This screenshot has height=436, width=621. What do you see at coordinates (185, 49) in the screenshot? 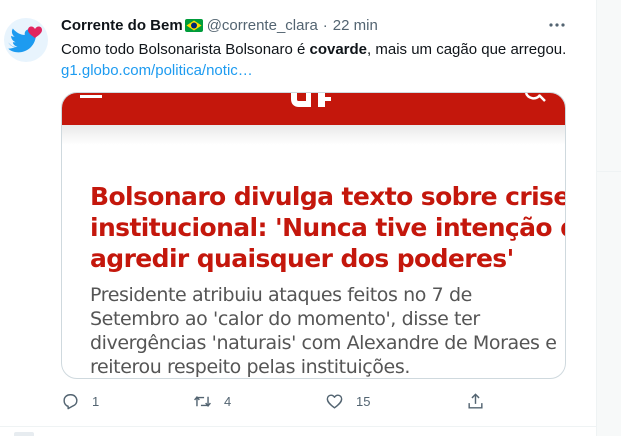
I see `tweet-text-start: Como todo Bolsonarista Bolsonaro é` at bounding box center [185, 49].